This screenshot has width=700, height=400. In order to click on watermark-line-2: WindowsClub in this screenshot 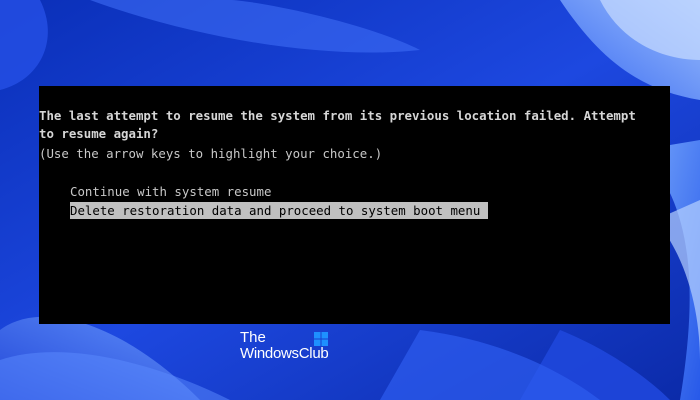, I will do `click(284, 353)`.